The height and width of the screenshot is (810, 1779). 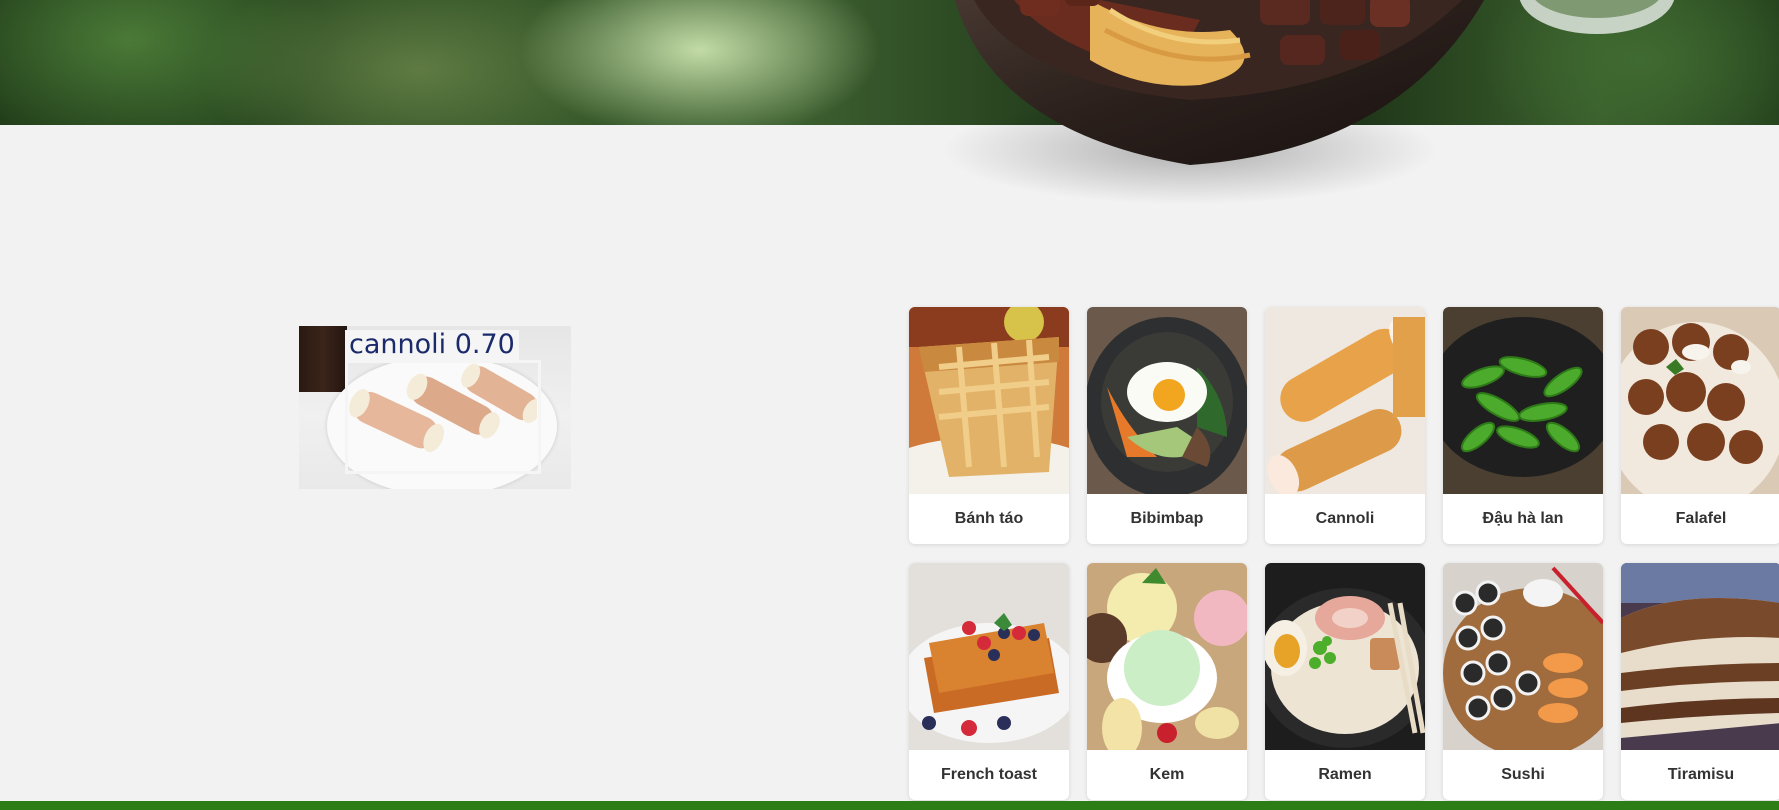 I want to click on food-card-ramen: Ramen, so click(x=1345, y=681).